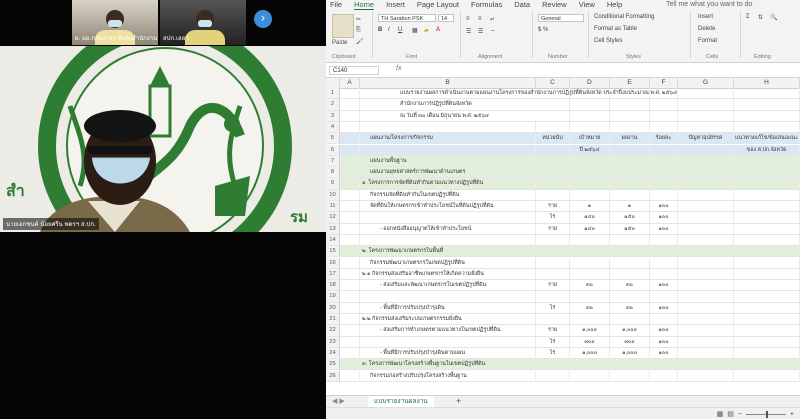 The height and width of the screenshot is (419, 800). I want to click on table-cell: ปัญหาอุปสรรค, so click(706, 138).